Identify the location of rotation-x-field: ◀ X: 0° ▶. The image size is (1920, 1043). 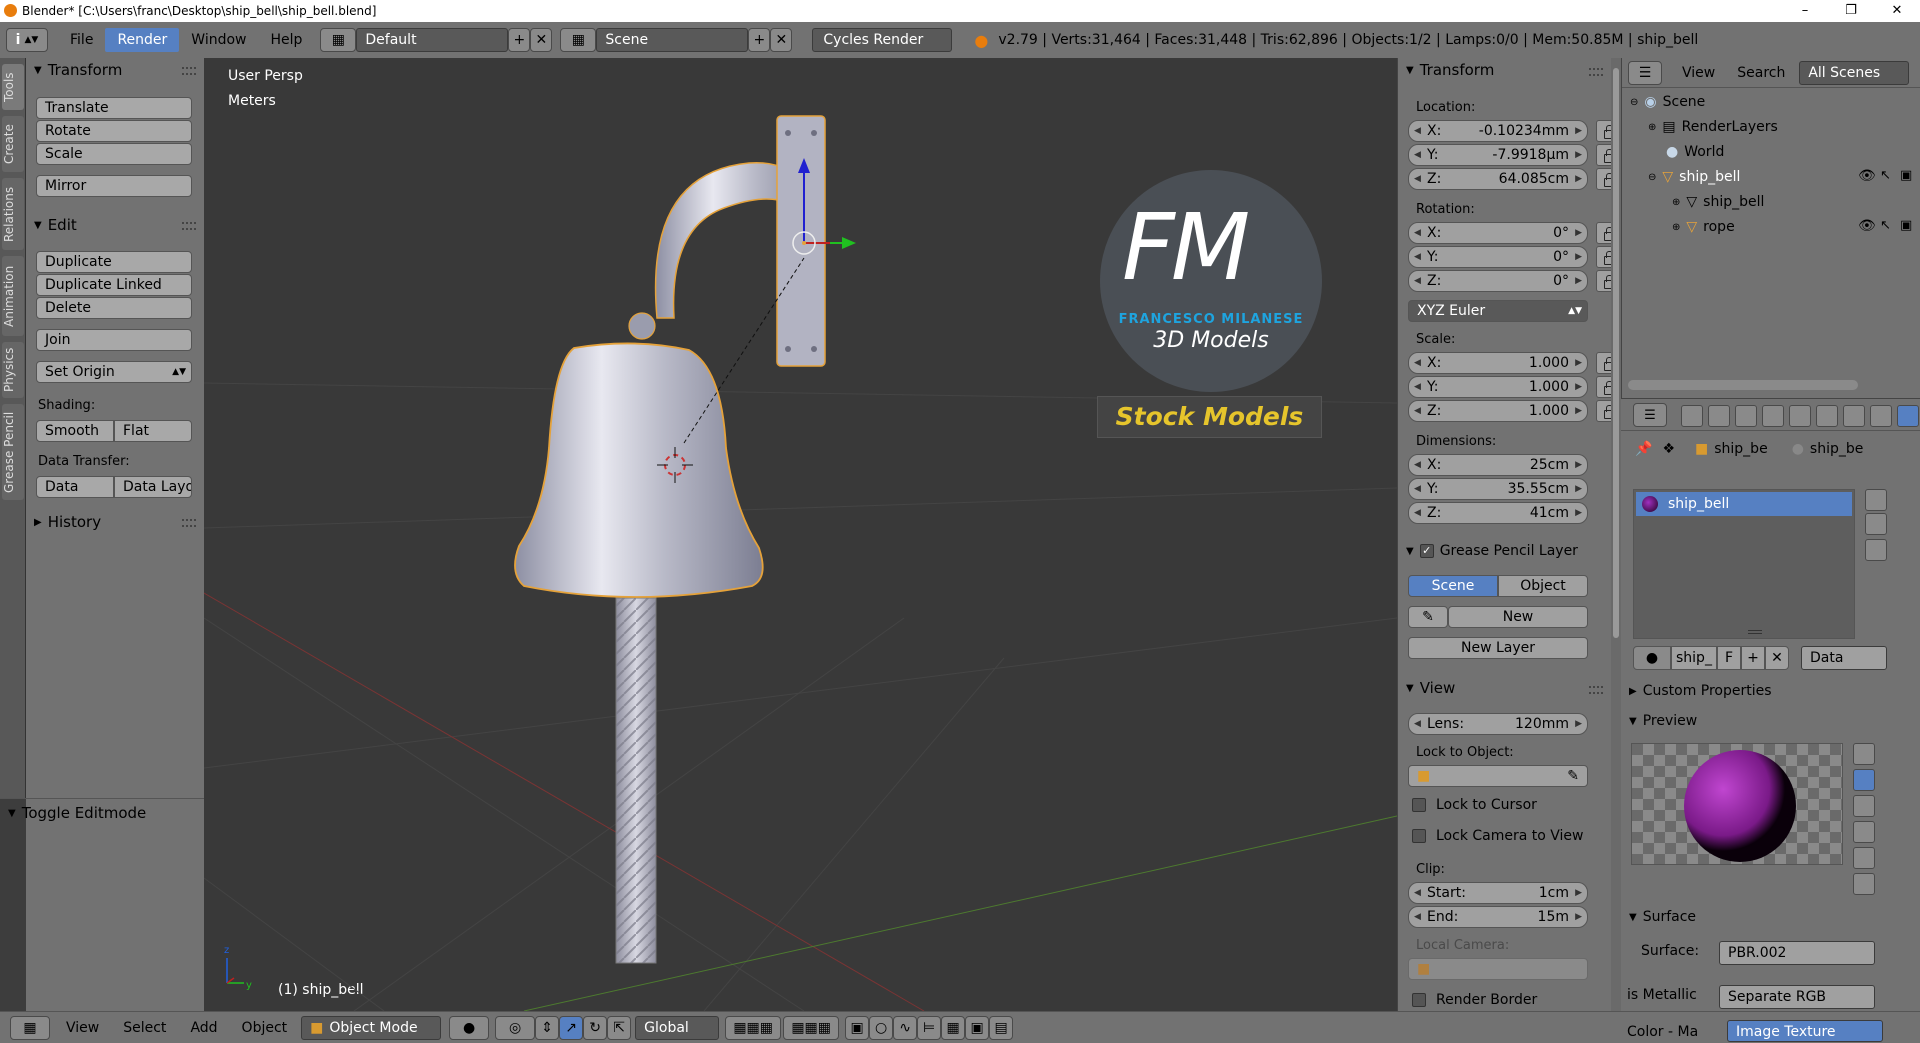
(1498, 233).